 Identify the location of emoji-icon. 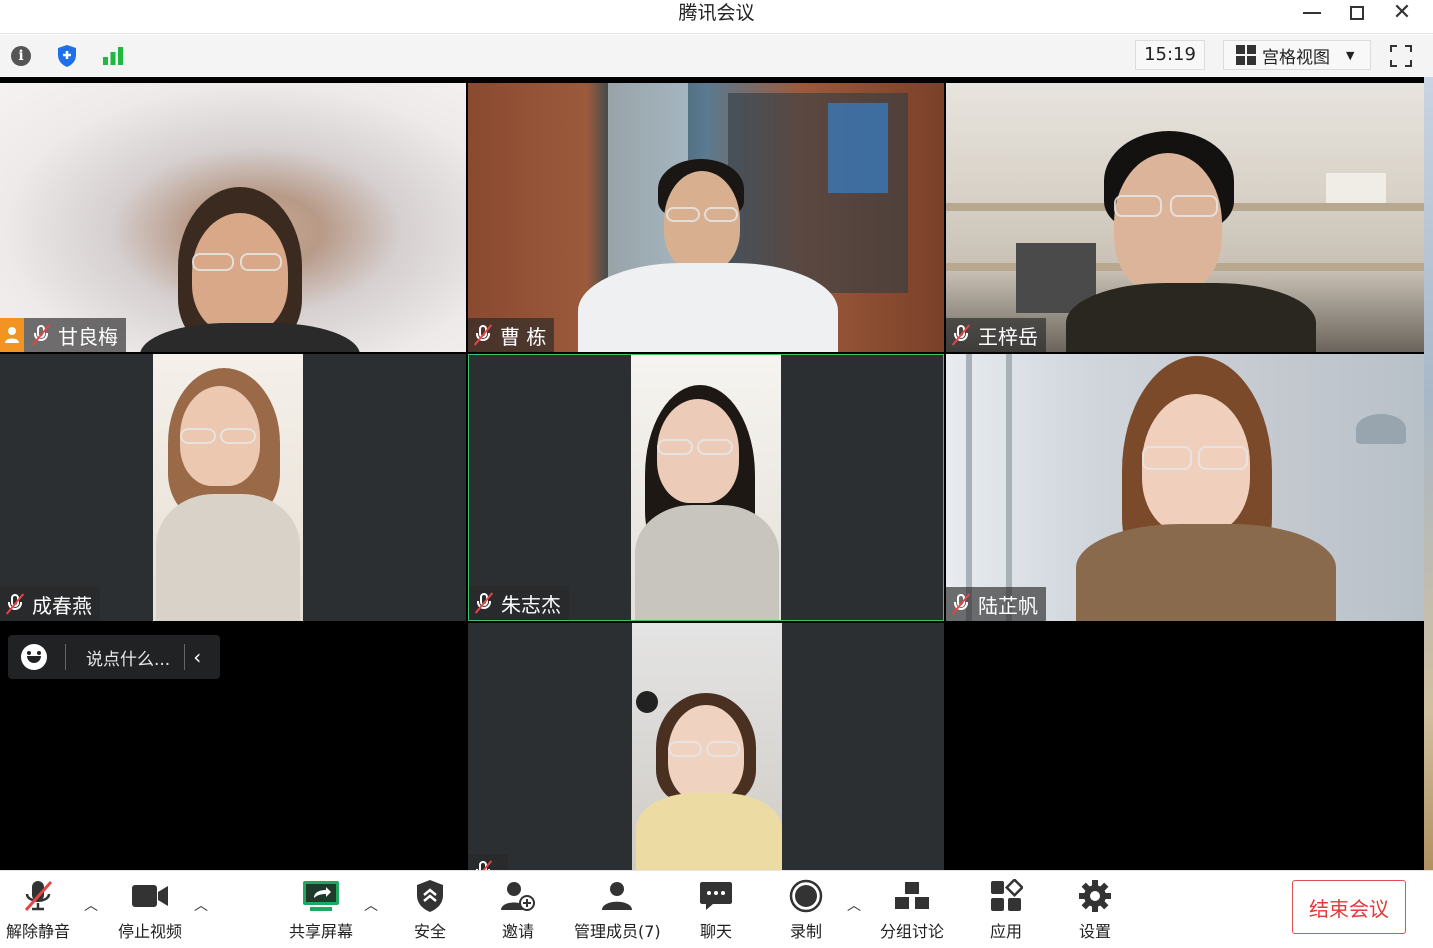
(34, 657).